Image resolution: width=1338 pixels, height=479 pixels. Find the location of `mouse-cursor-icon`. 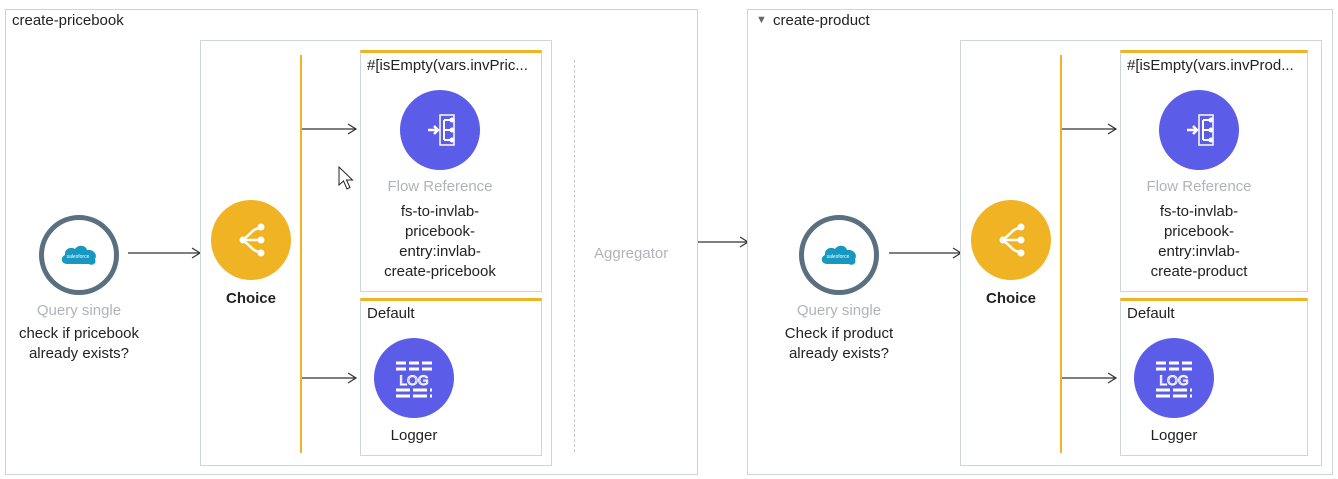

mouse-cursor-icon is located at coordinates (346, 178).